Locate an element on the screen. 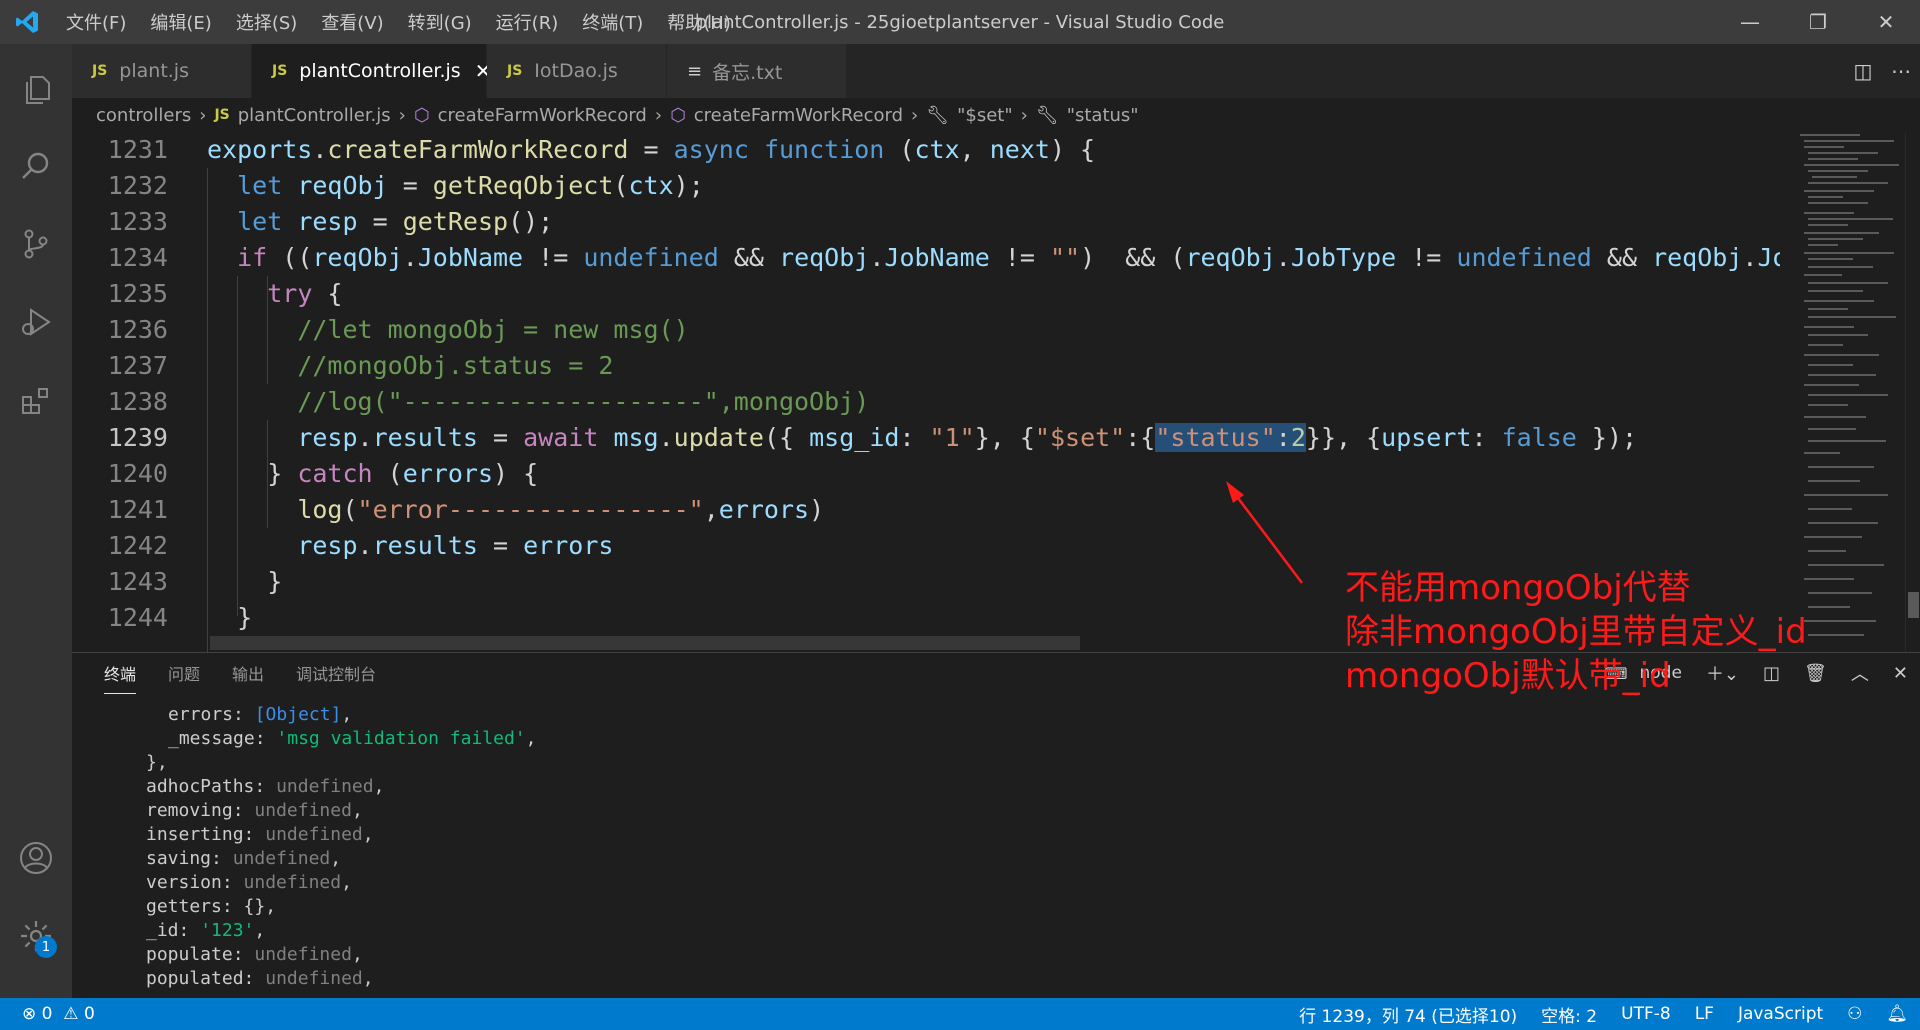 This screenshot has width=1920, height=1030. chevron-right-icon: › is located at coordinates (402, 115).